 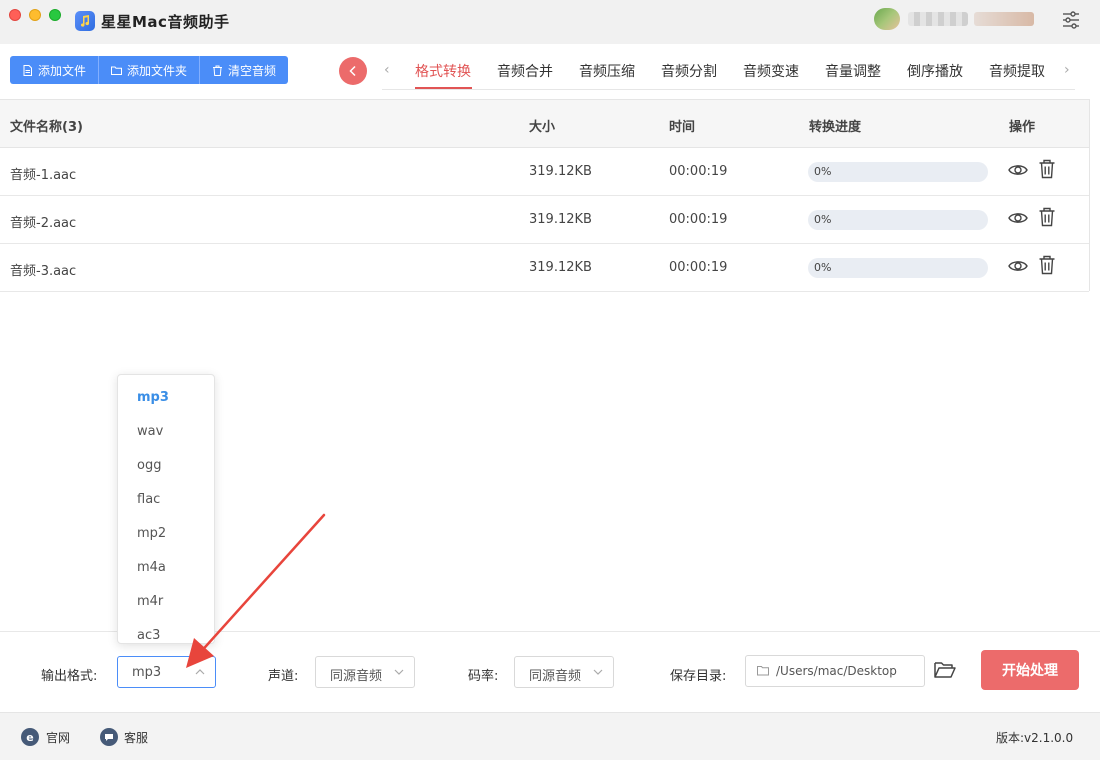 I want to click on trash-icon, so click(x=218, y=70).